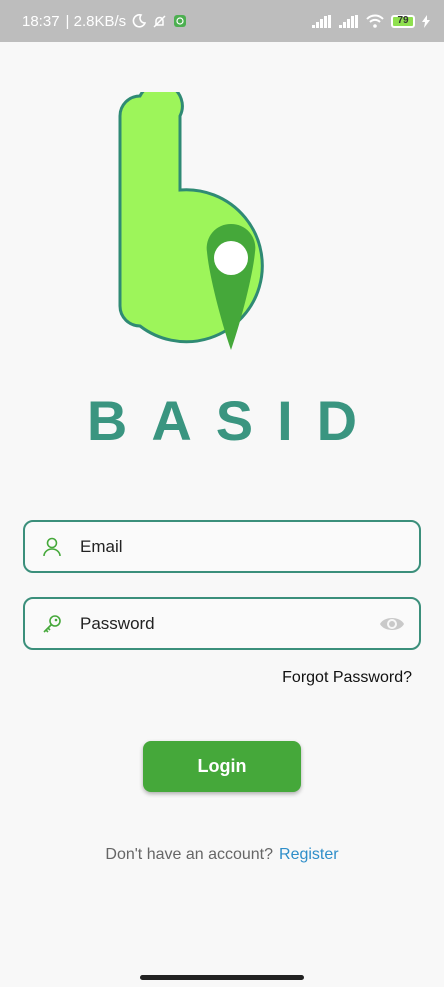  I want to click on person-icon, so click(52, 546).